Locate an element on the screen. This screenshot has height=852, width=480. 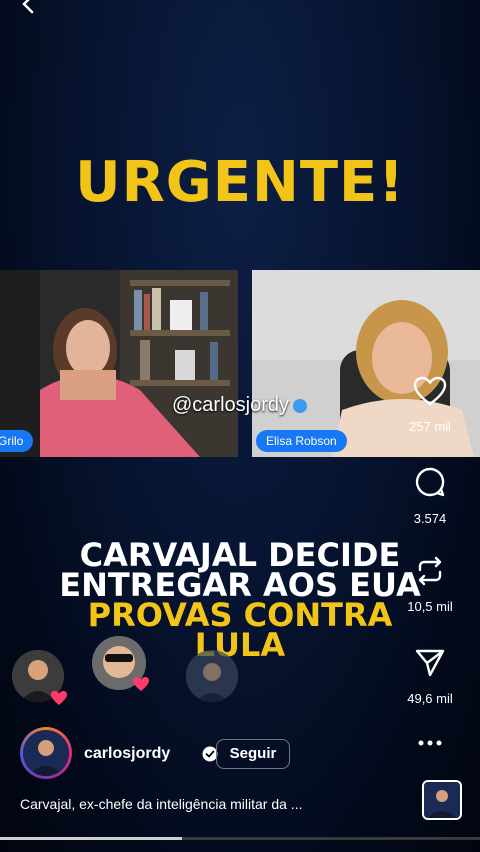
more-options-button is located at coordinates (430, 743).